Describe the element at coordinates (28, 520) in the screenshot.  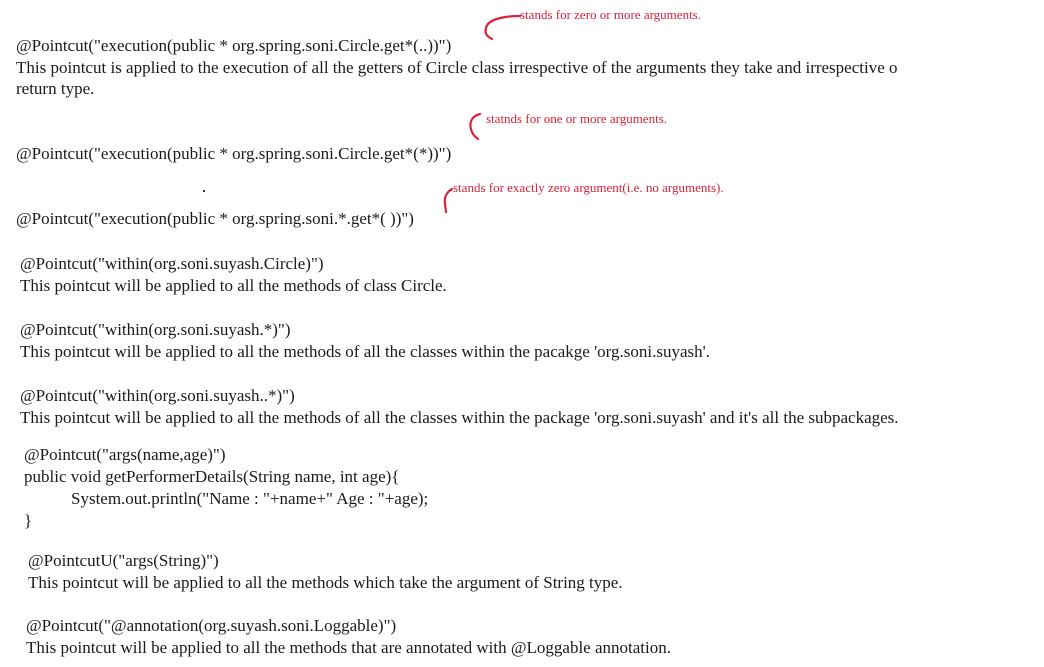
I see `method-closing-brace: }` at that location.